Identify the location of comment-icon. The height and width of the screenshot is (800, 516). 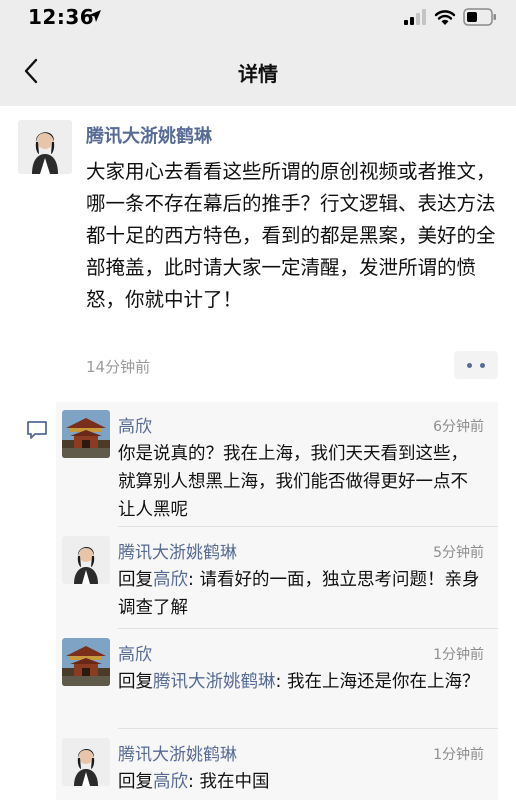
(37, 430).